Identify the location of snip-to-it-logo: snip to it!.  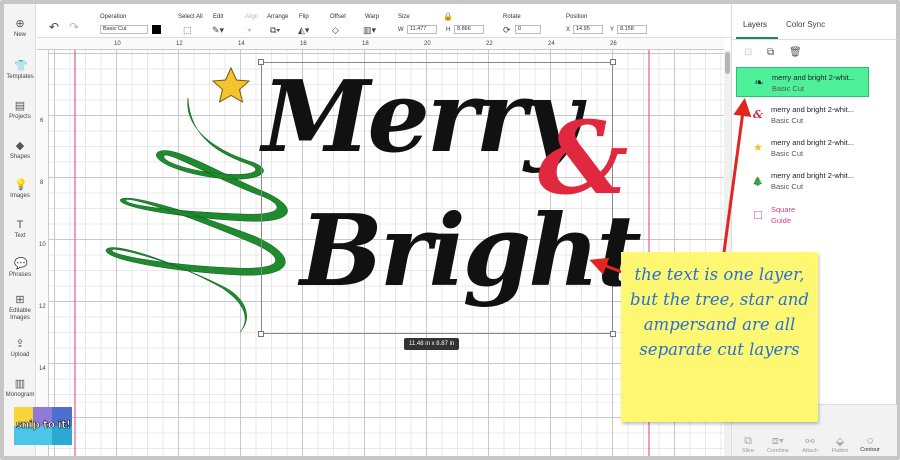
(43, 426).